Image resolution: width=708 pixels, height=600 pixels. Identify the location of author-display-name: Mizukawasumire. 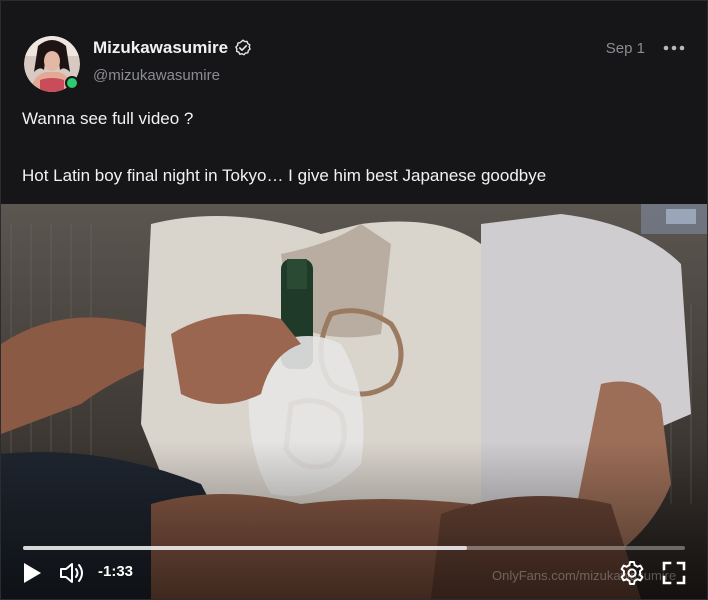
(160, 48).